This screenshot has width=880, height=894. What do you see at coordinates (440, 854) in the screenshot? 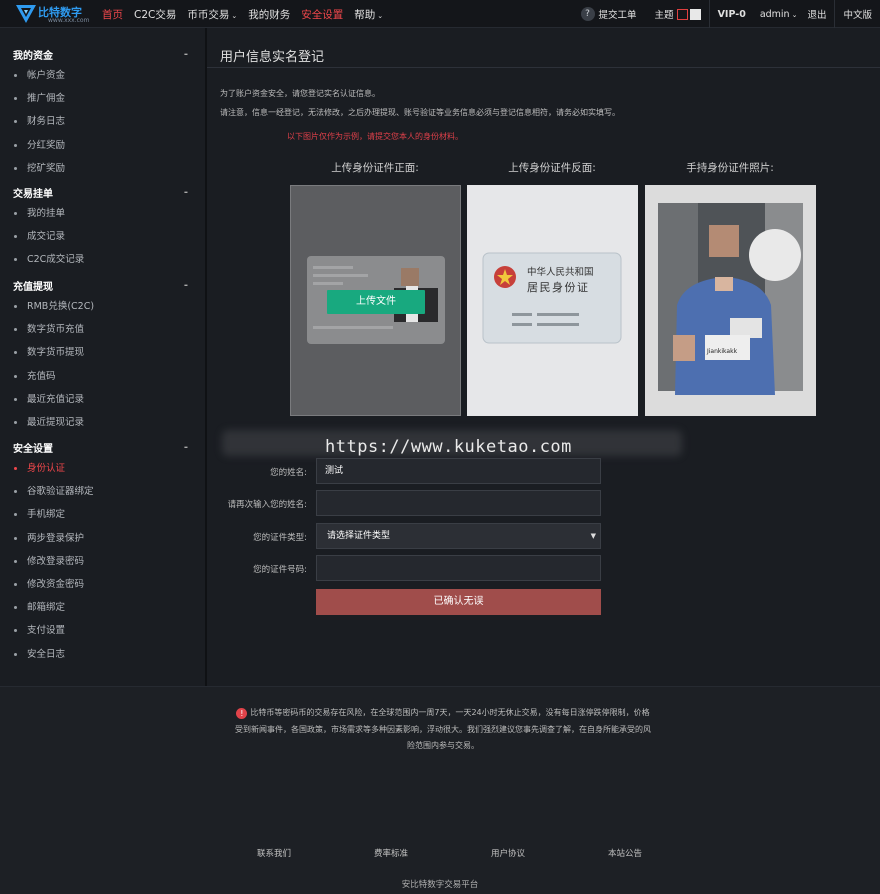
I see `footer-links: 联系我们 费率标准 用户协议 本站公告` at bounding box center [440, 854].